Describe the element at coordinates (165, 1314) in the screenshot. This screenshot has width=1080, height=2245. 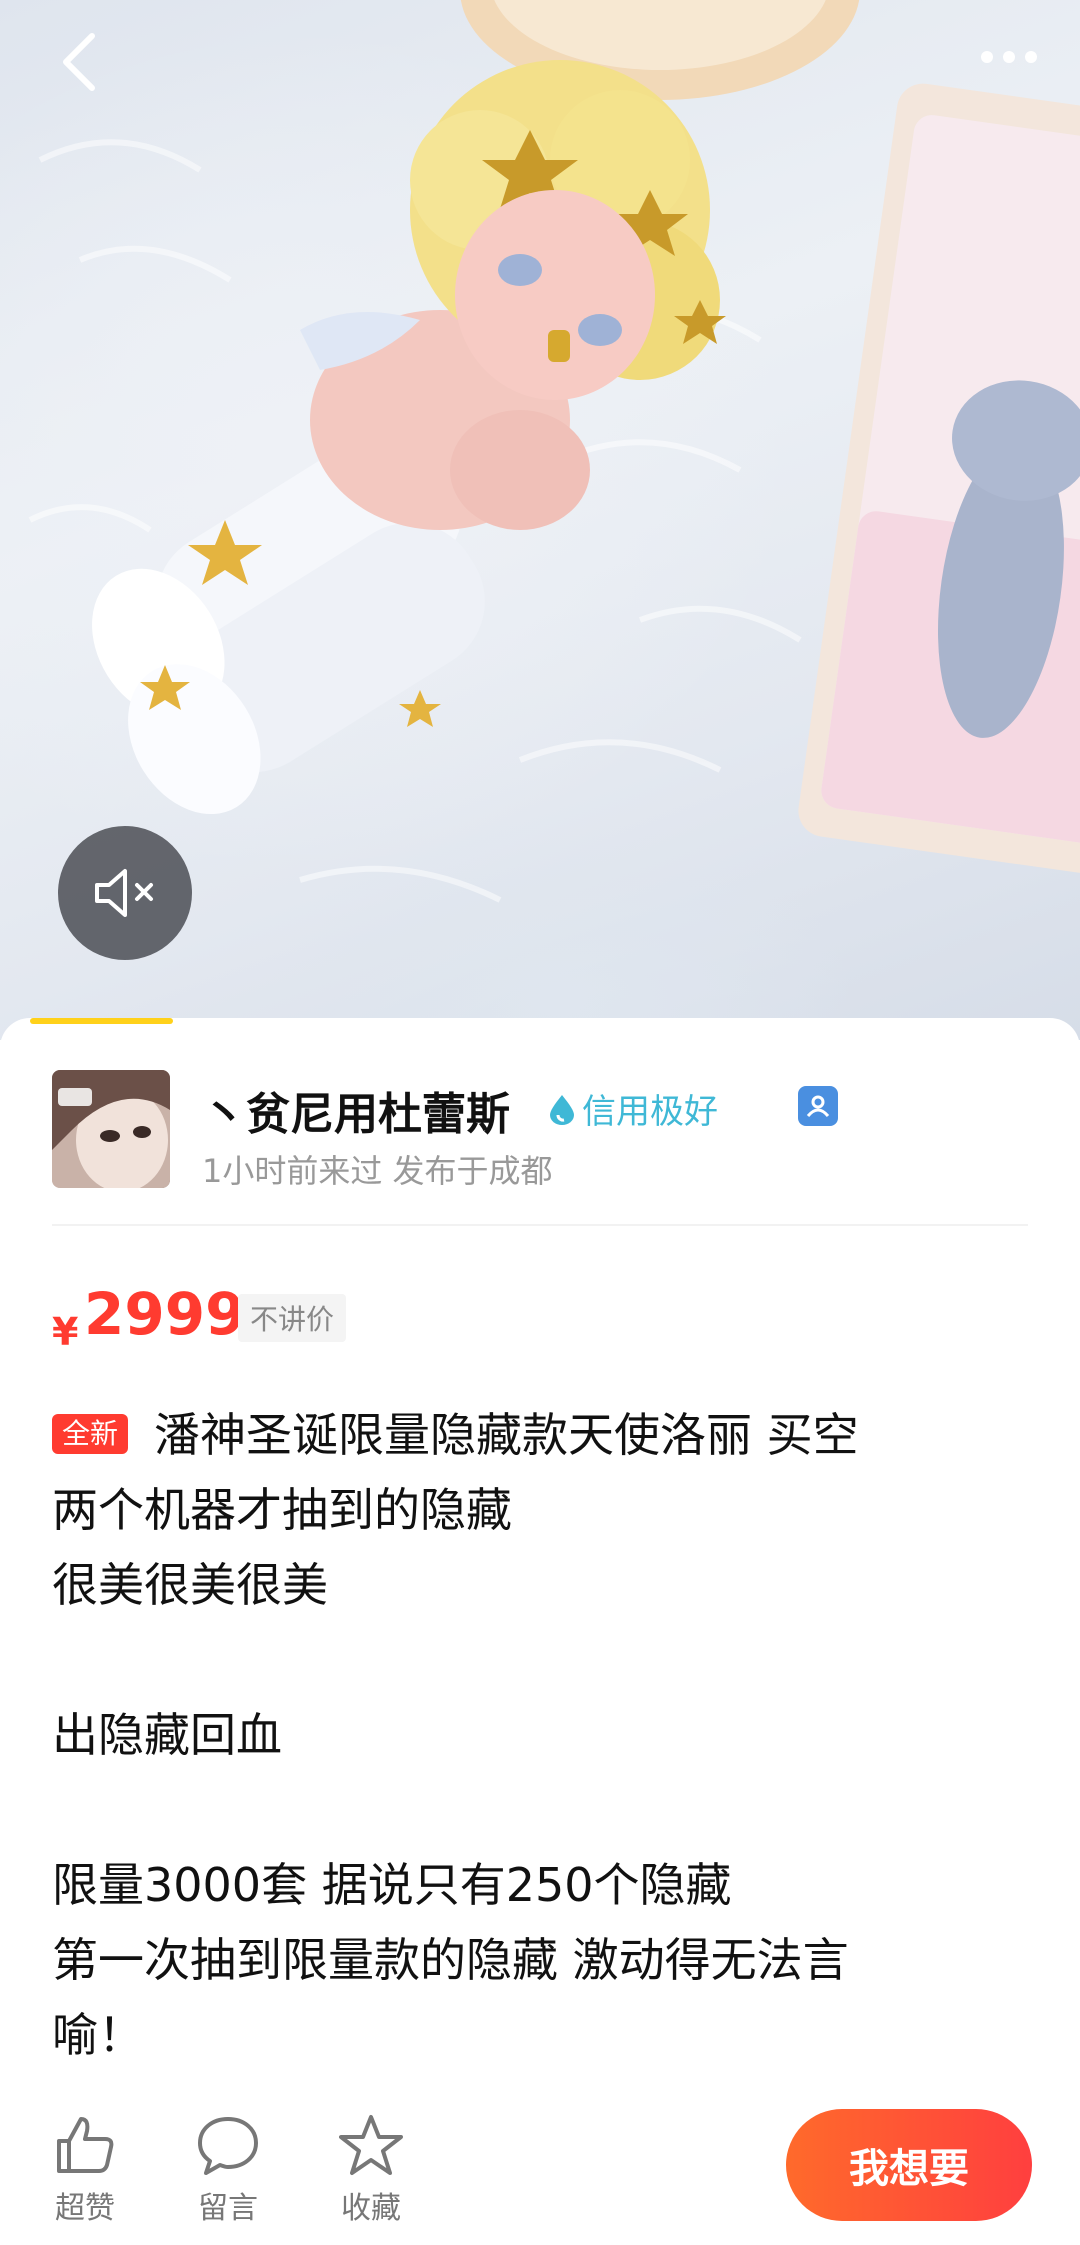
I see `price-value: 2999` at that location.